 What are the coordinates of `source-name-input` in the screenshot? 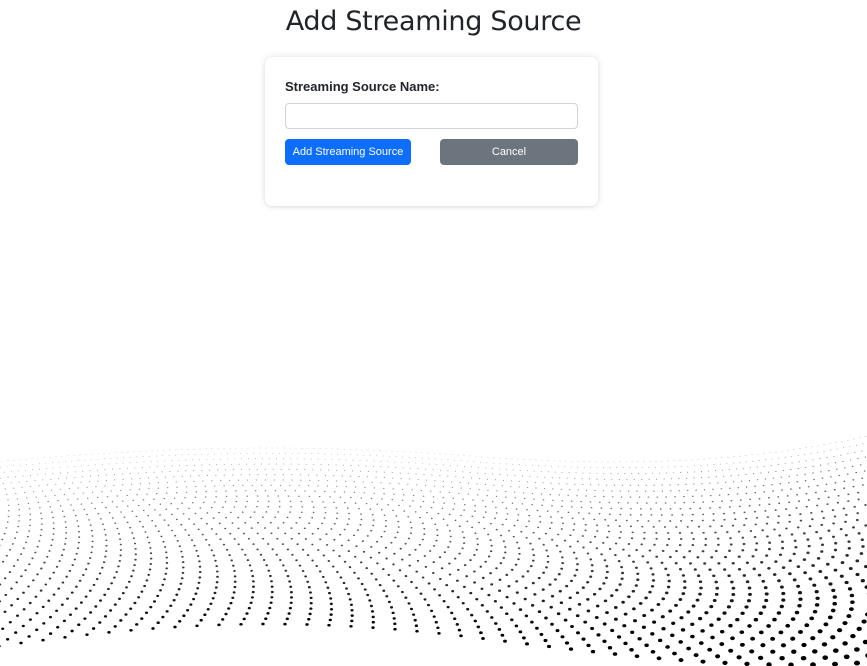 It's located at (431, 116).